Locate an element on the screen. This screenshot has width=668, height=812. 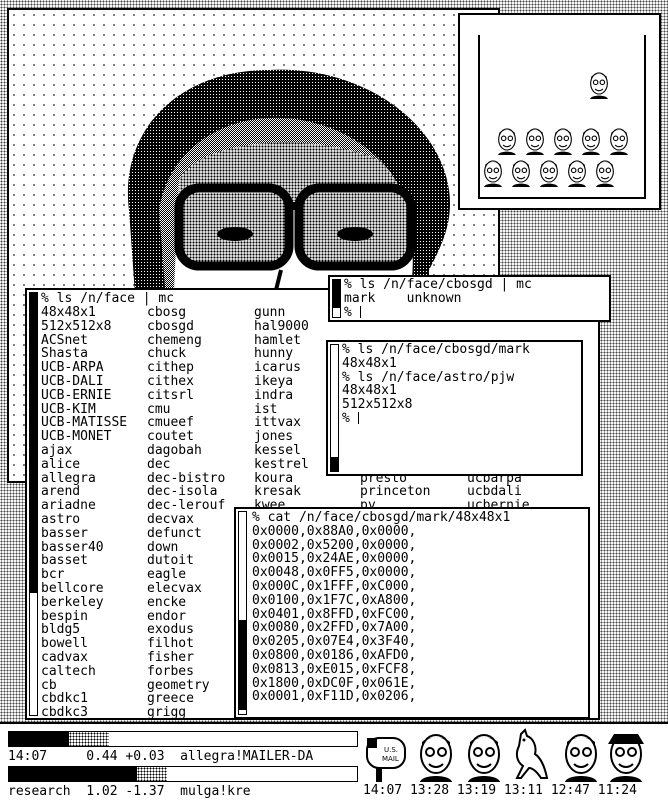
listing-entry: ikeya is located at coordinates (281, 382).